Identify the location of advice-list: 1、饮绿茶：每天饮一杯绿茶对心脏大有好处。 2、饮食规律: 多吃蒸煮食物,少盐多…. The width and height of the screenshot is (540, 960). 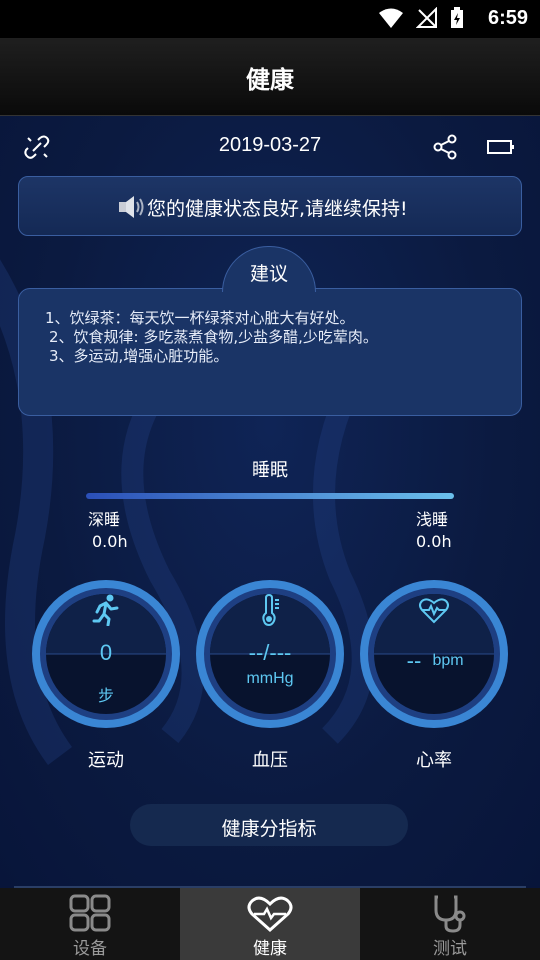
(211, 337).